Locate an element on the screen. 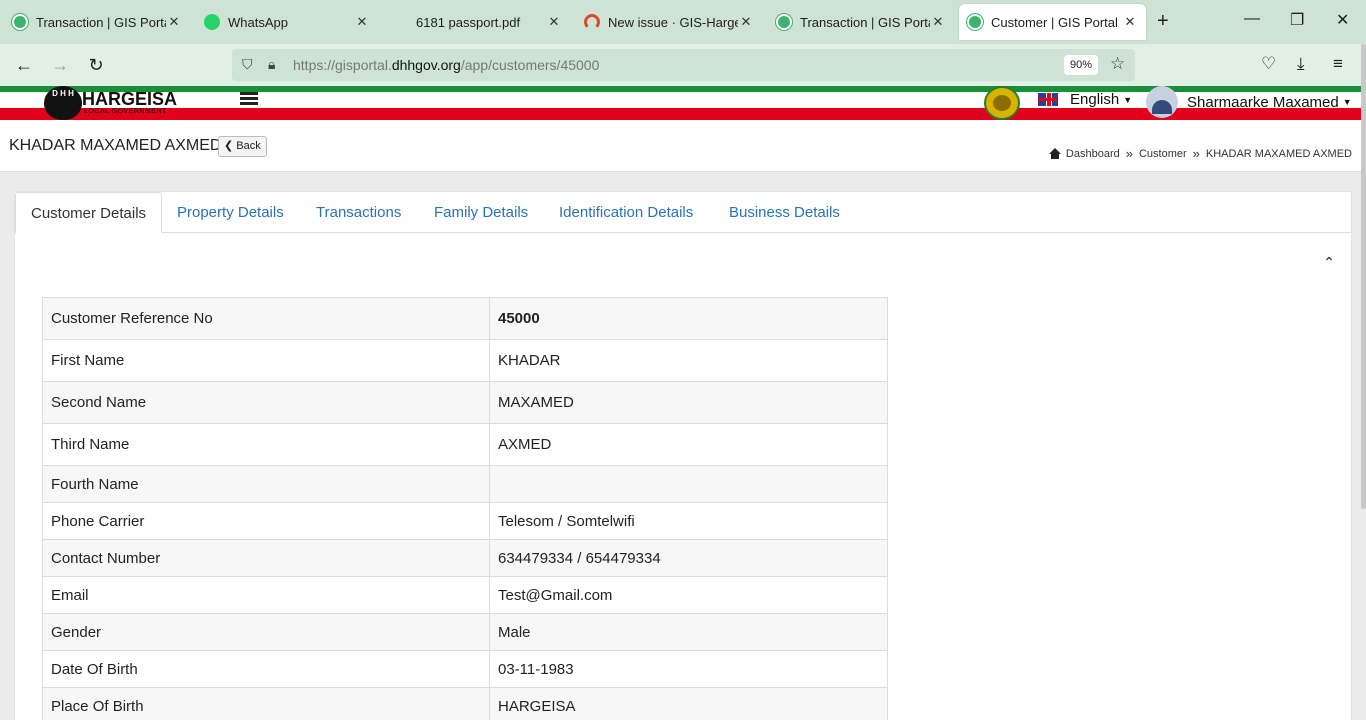 Image resolution: width=1366 pixels, height=720 pixels. page-scrollbar is located at coordinates (1363, 276).